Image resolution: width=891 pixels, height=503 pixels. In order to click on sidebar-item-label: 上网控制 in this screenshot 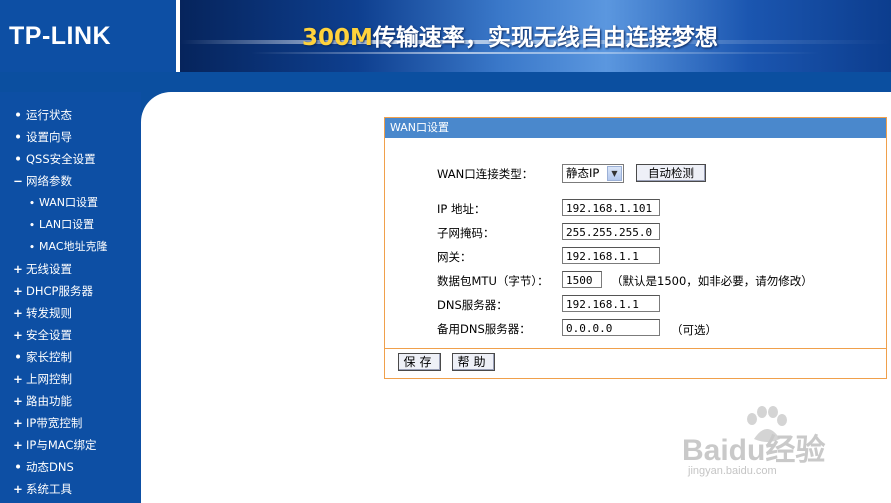, I will do `click(49, 379)`.